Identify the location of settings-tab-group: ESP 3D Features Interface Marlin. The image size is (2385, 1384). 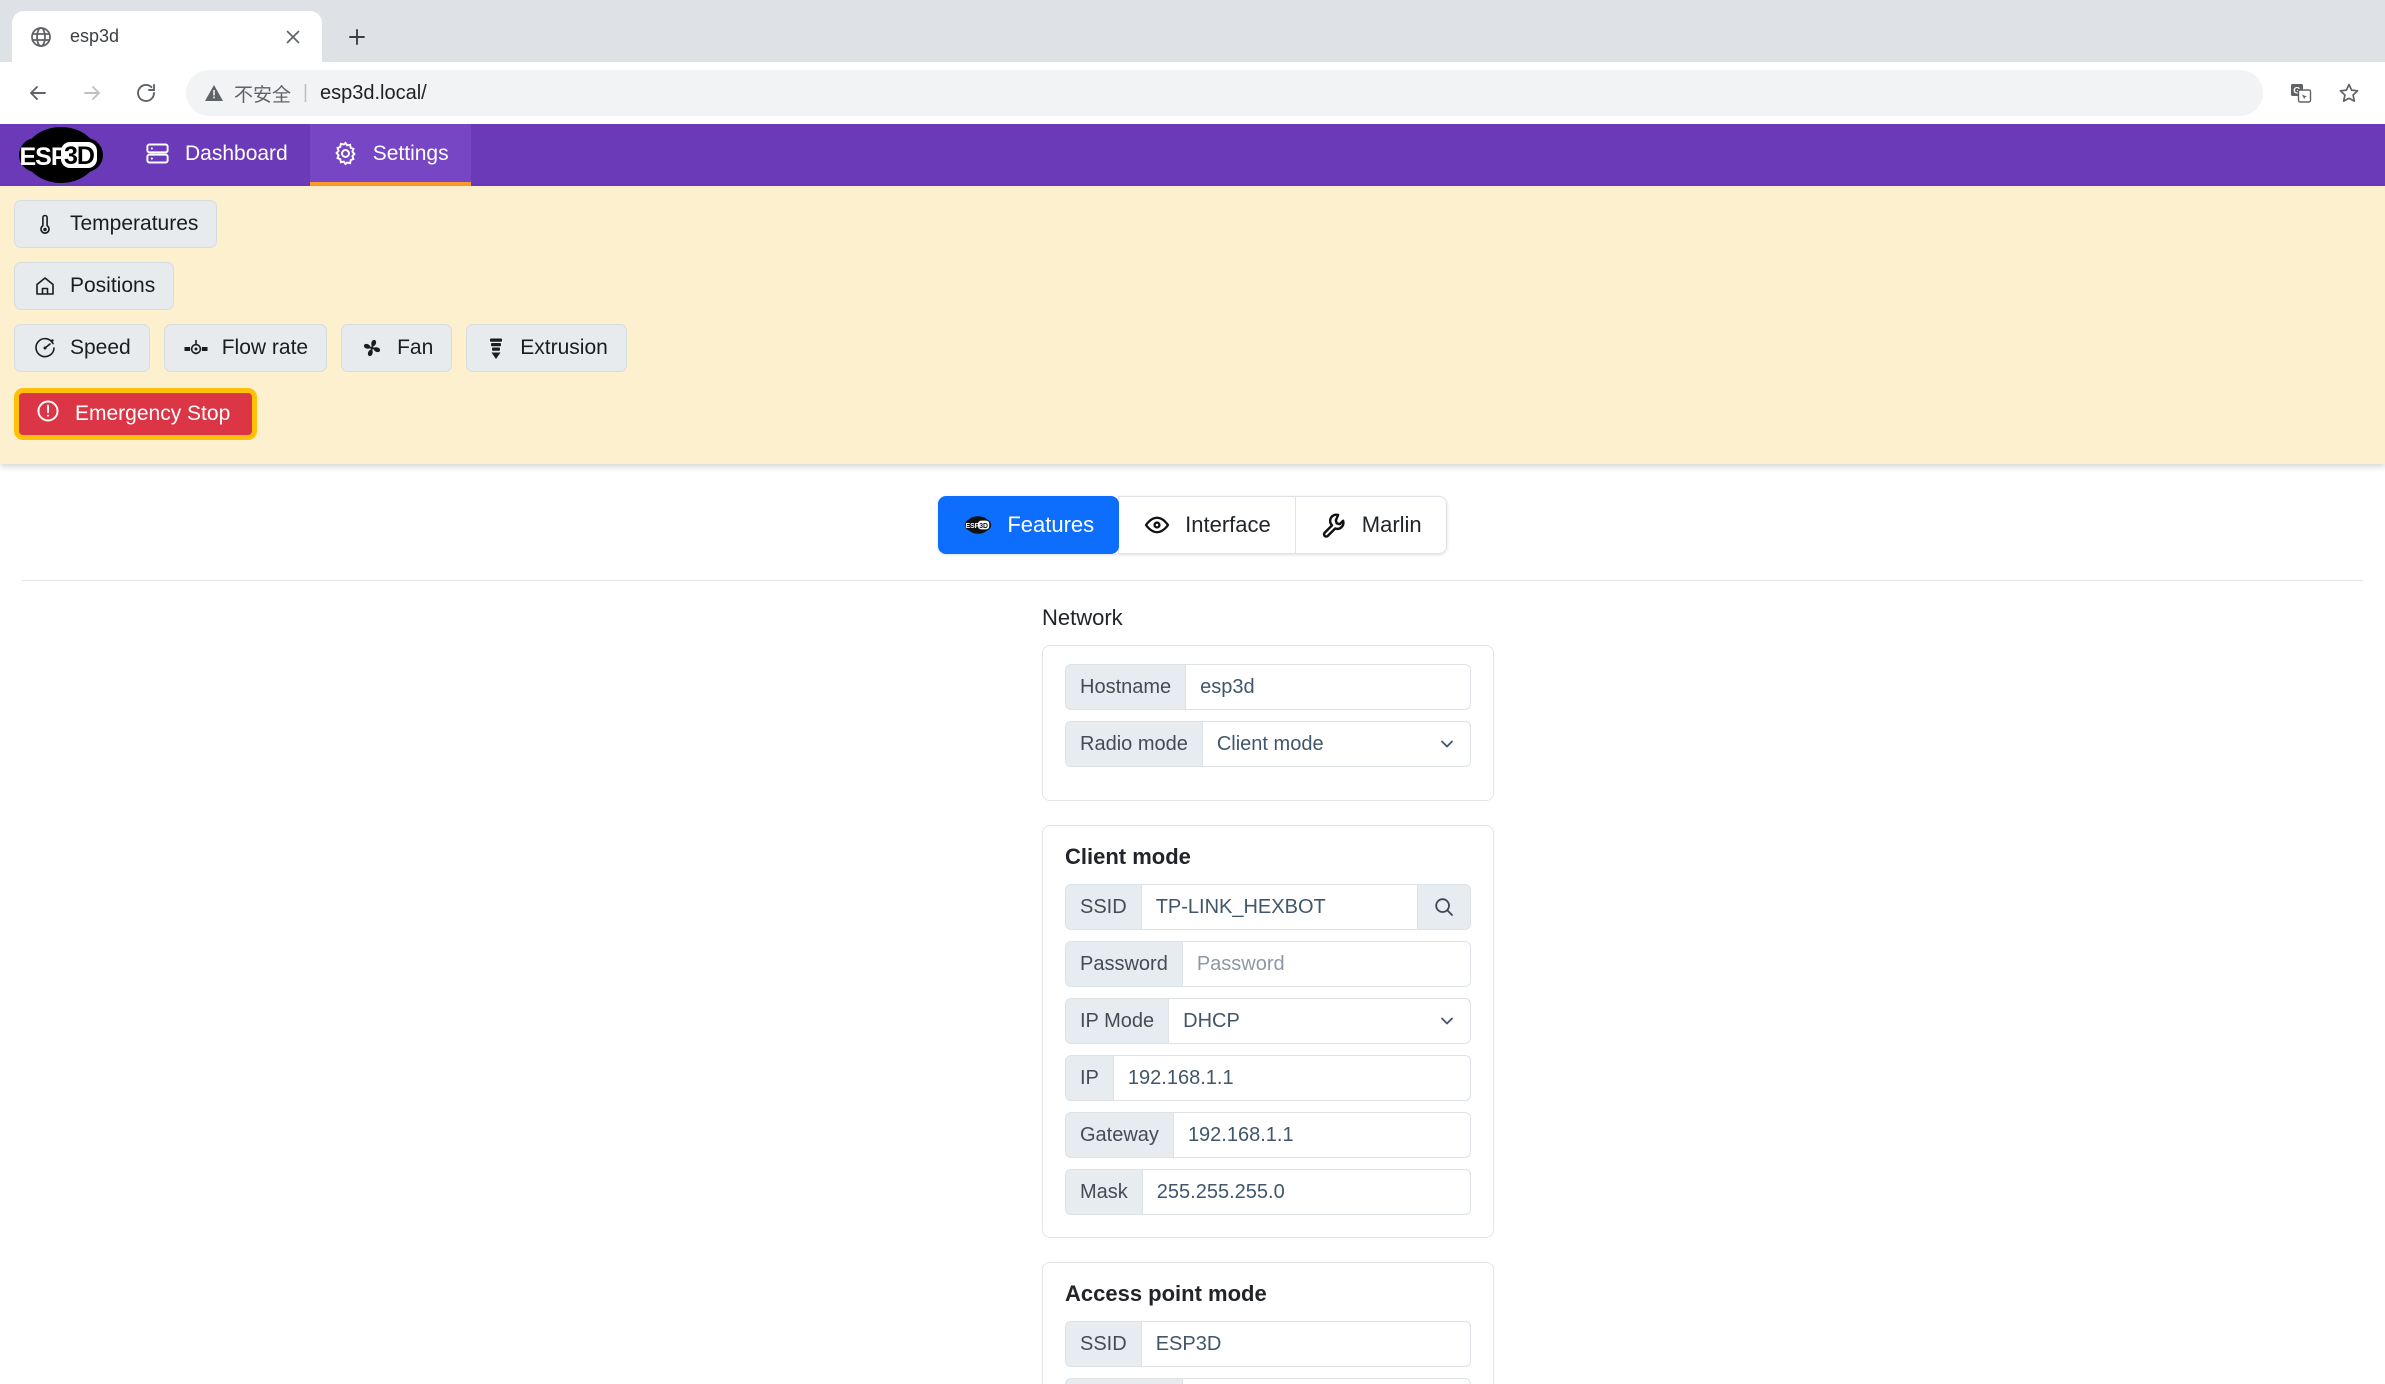
(1192, 525).